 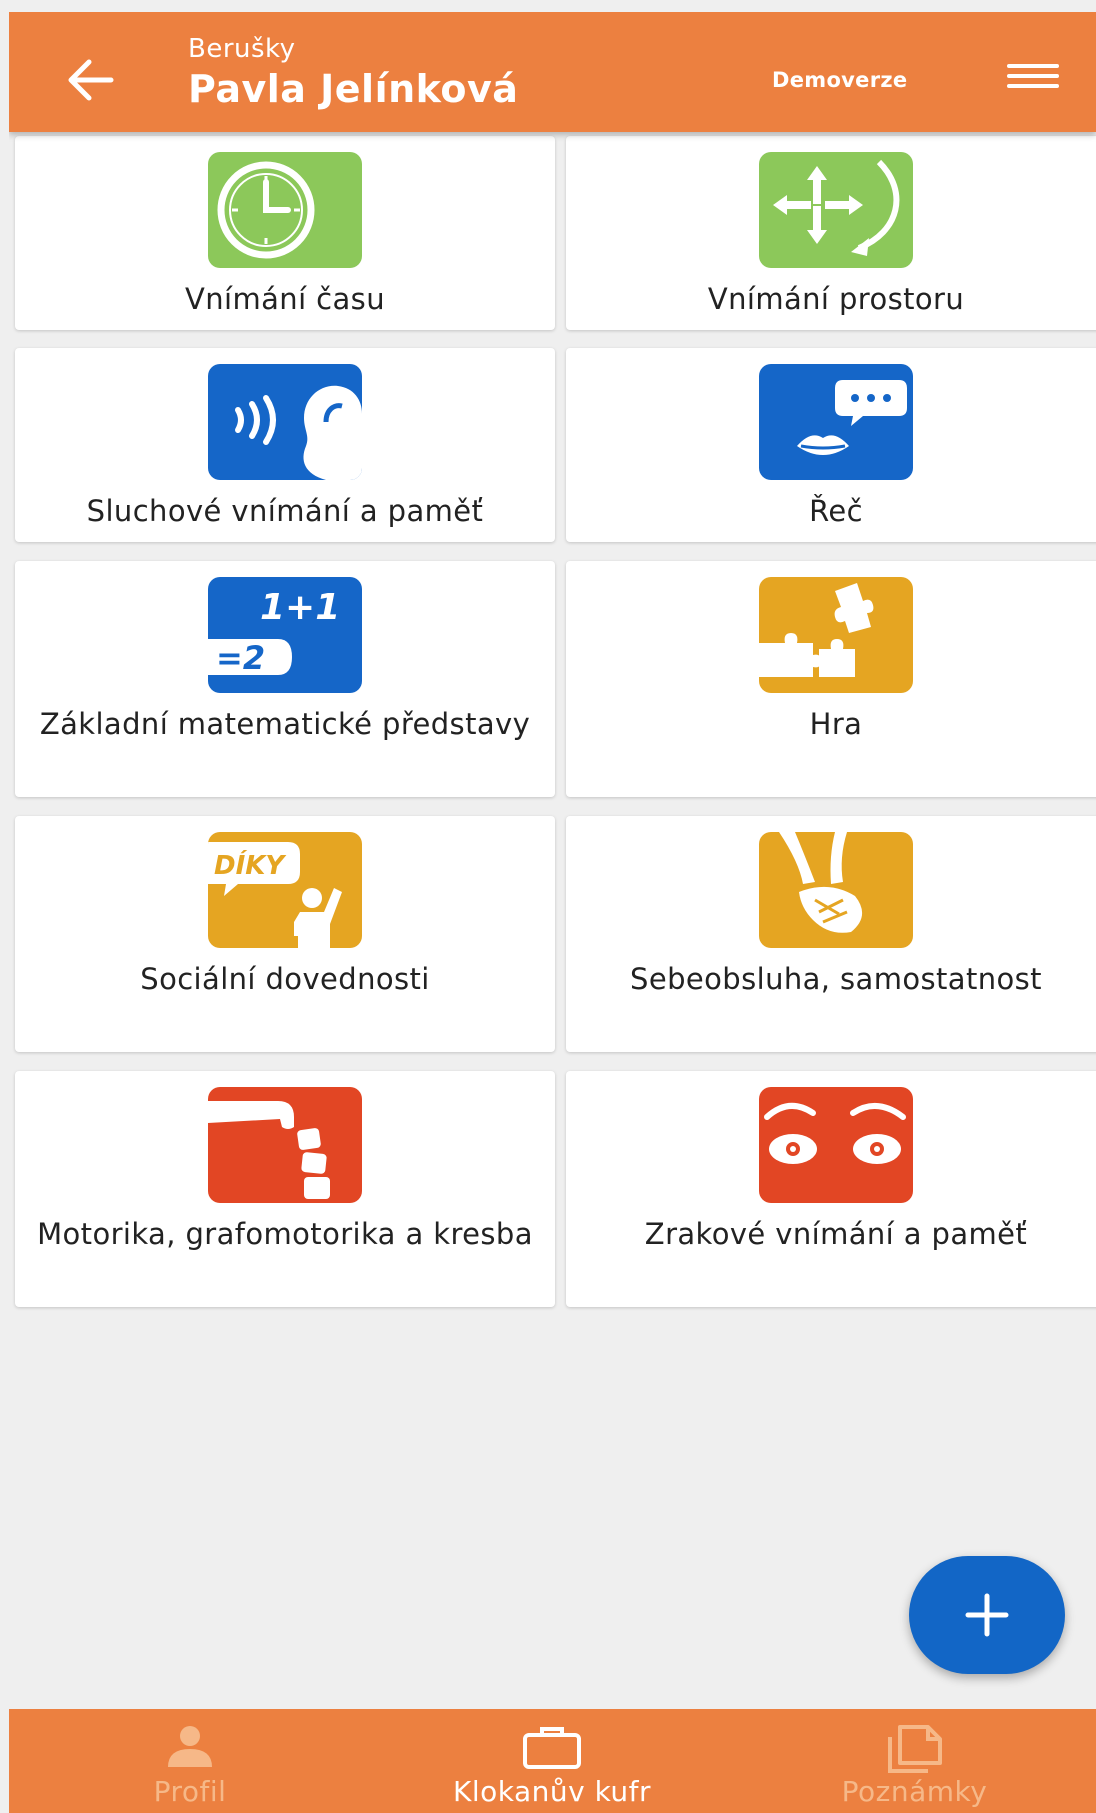 I want to click on space-arrows-icon, so click(x=836, y=210).